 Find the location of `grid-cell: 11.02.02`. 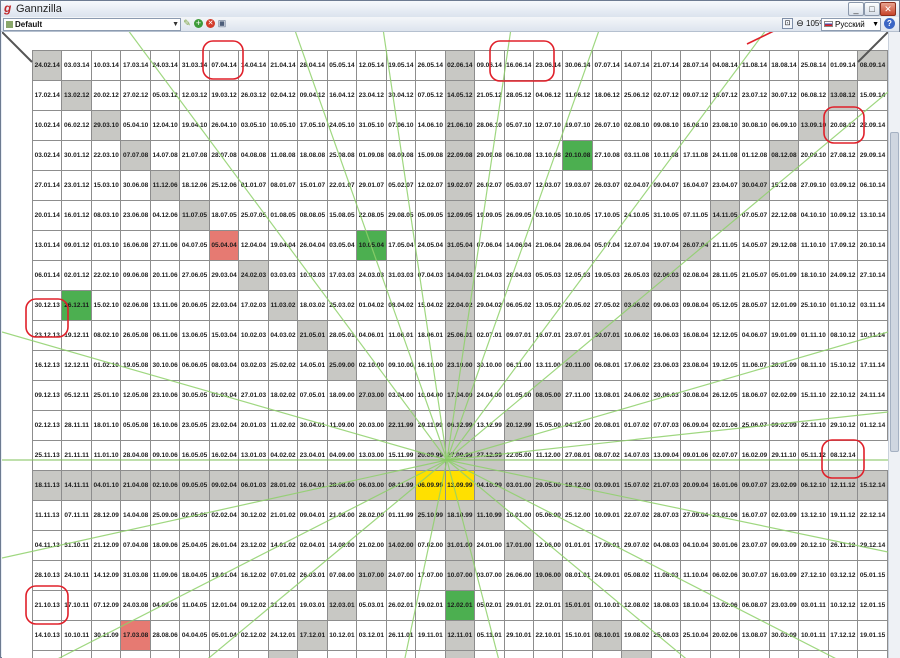

grid-cell: 11.02.02 is located at coordinates (283, 425).